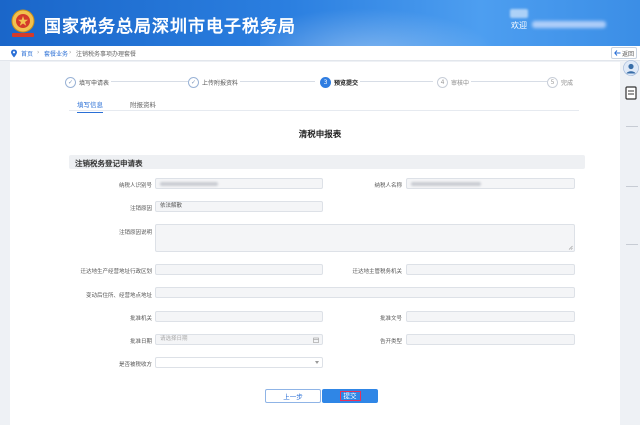 The height and width of the screenshot is (425, 640). Describe the element at coordinates (94, 83) in the screenshot. I see `step-label: 填写申请表` at that location.